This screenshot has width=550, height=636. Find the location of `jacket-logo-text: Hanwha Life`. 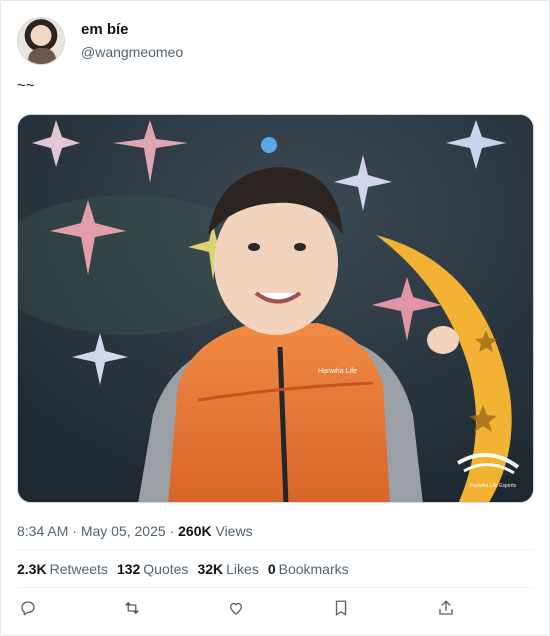

jacket-logo-text: Hanwha Life is located at coordinates (337, 371).